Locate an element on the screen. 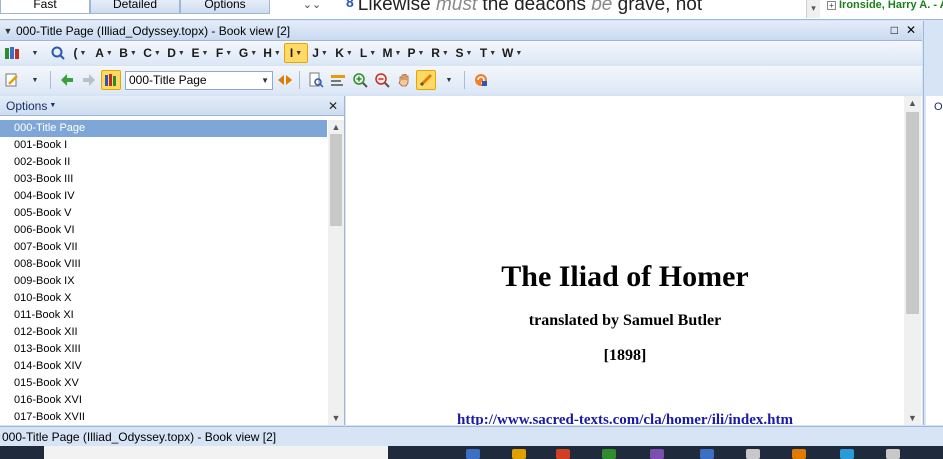 The width and height of the screenshot is (943, 459). list-item: 017-Book XVII is located at coordinates (163, 417).